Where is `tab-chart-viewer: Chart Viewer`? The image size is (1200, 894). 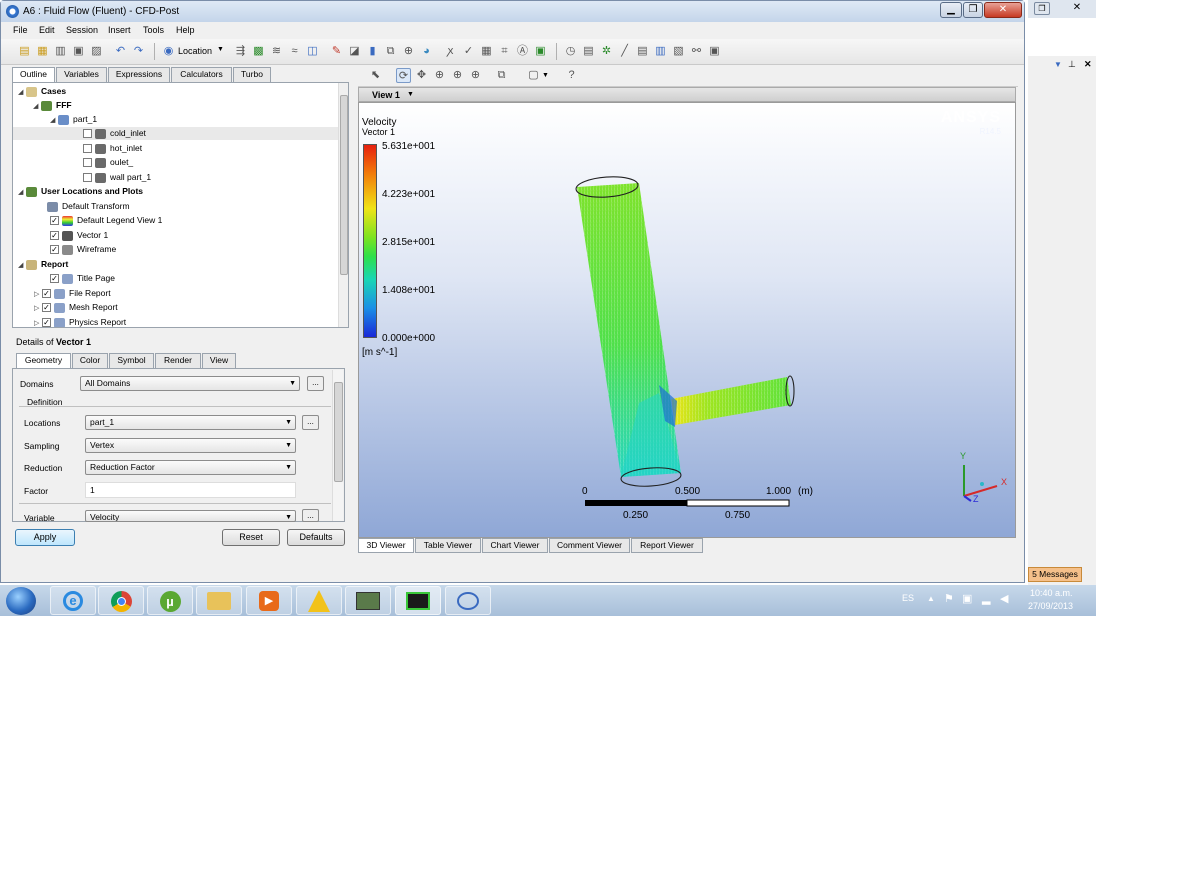
tab-chart-viewer: Chart Viewer is located at coordinates (515, 545).